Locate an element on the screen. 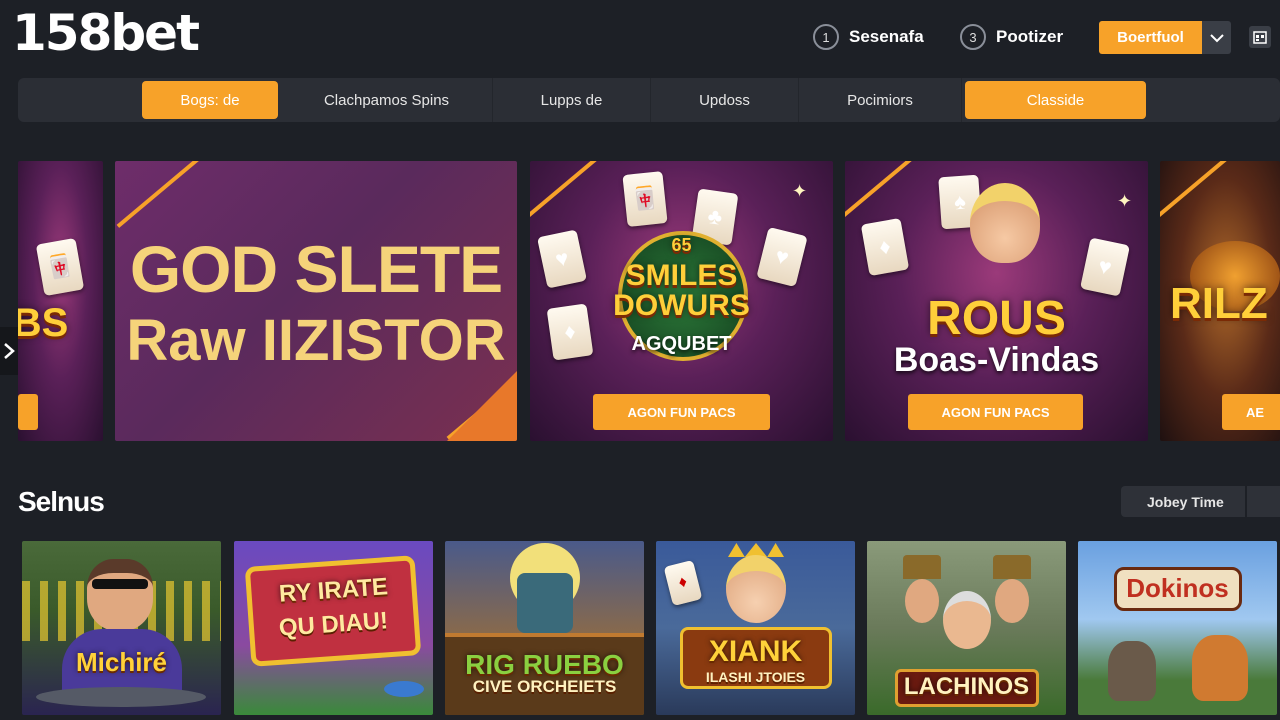 The width and height of the screenshot is (1280, 720). game-subtitle: ILASHI JTOIES is located at coordinates (755, 677).